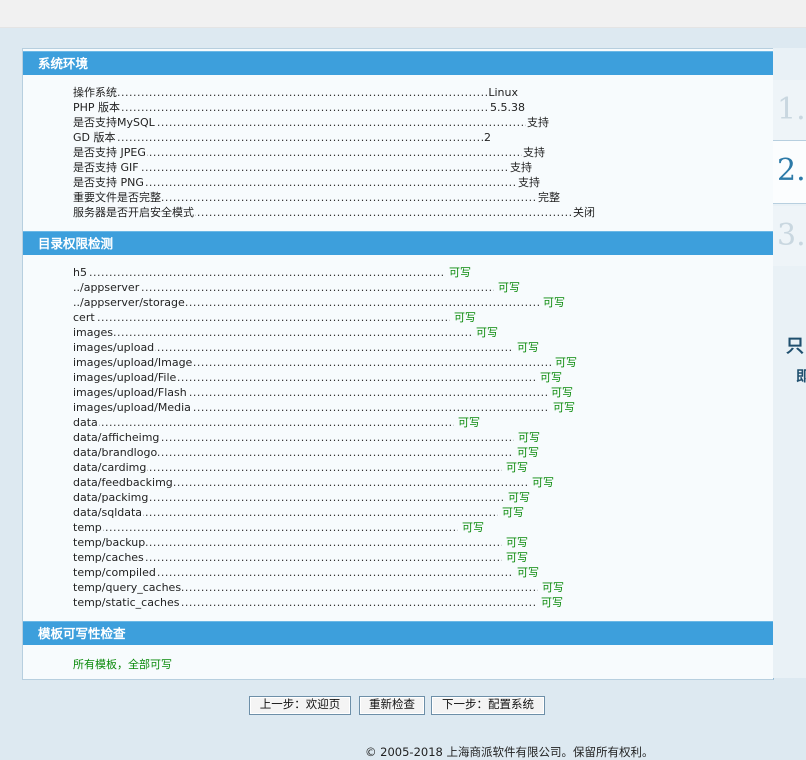 Image resolution: width=806 pixels, height=760 pixels. I want to click on step-1: 1., so click(789, 110).